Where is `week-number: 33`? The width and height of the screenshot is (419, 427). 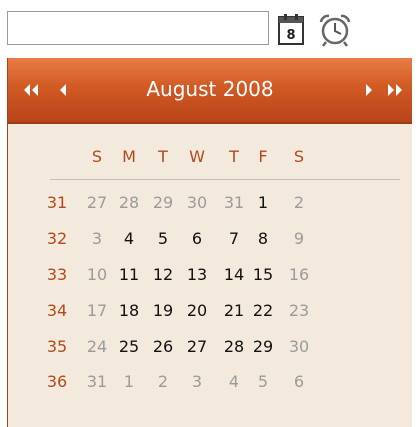 week-number: 33 is located at coordinates (57, 274).